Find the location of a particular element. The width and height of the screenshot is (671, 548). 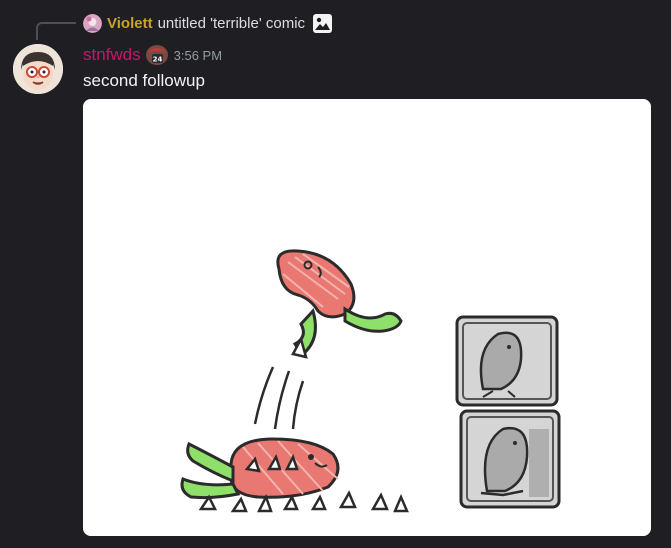

stacked-boxes is located at coordinates (508, 412).